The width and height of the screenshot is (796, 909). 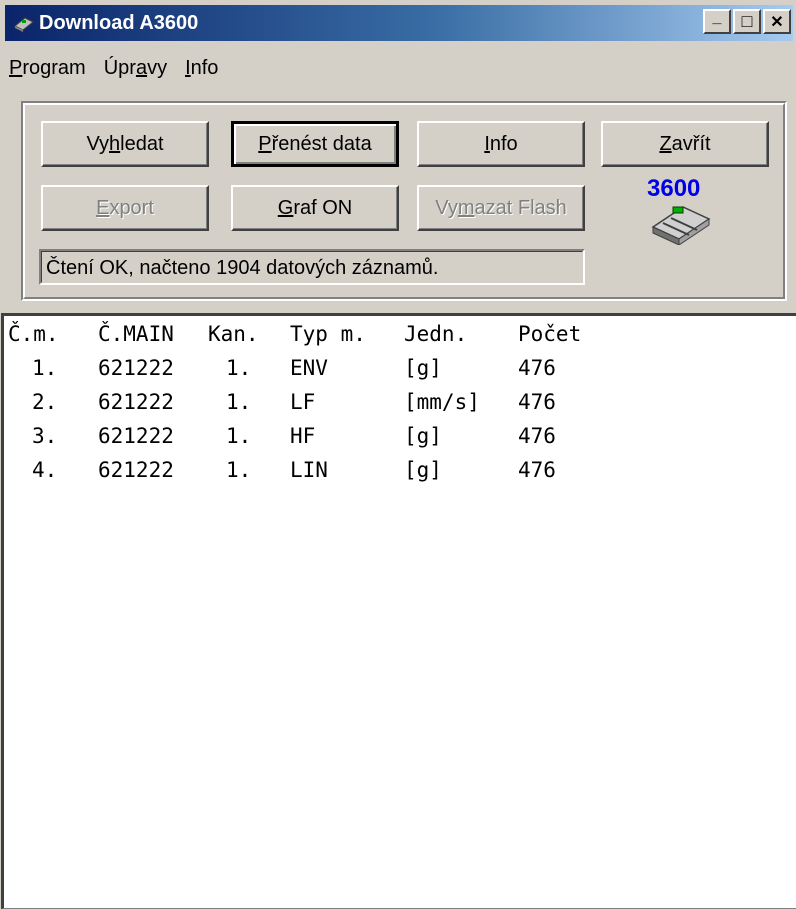 What do you see at coordinates (137, 70) in the screenshot?
I see `menu-upravy: Úpravy` at bounding box center [137, 70].